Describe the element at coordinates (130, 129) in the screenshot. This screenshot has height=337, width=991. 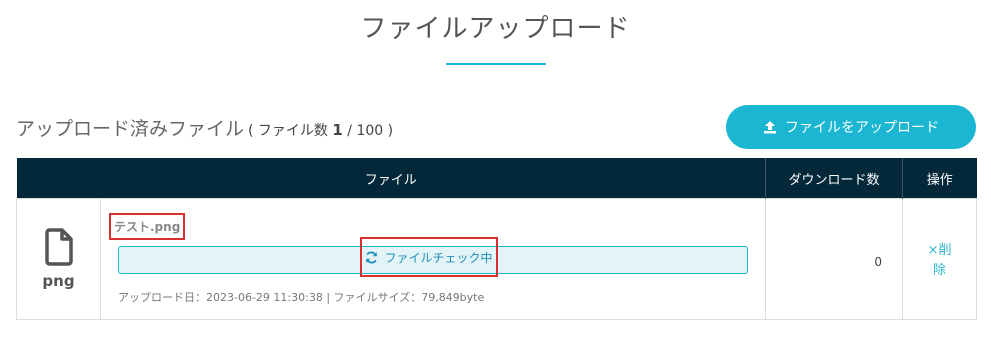
I see `section-title: アップロード済みファイル` at that location.